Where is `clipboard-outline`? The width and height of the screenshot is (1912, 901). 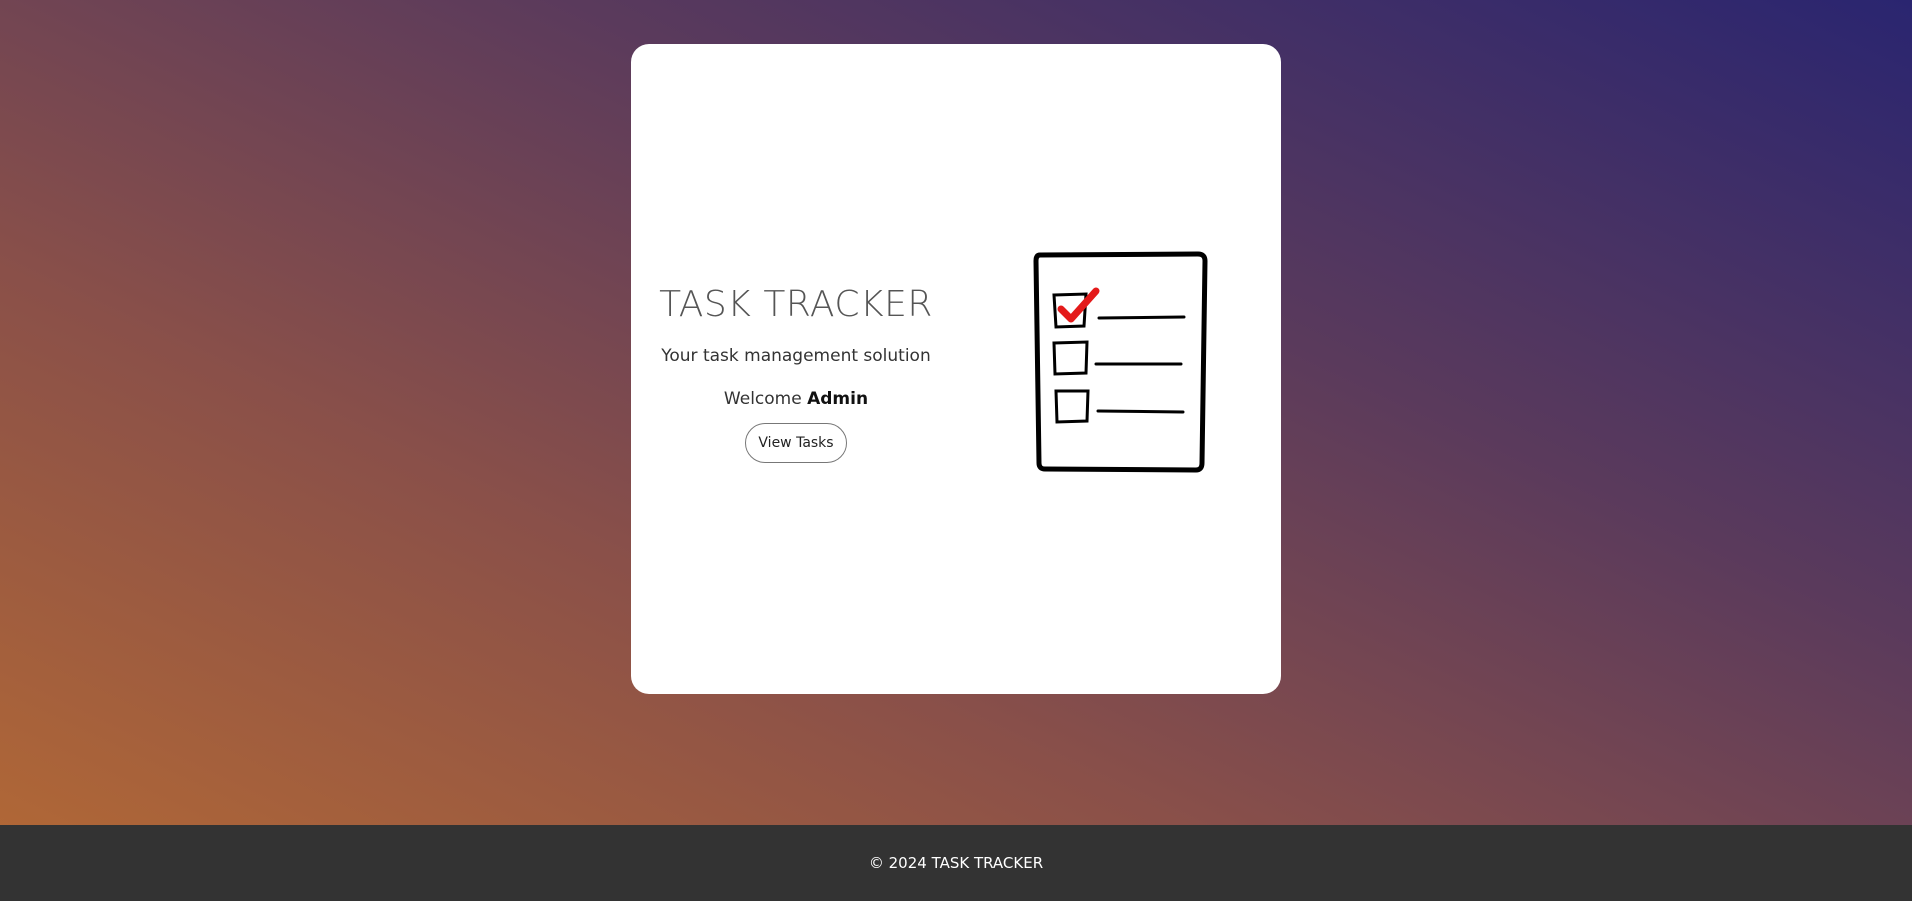 clipboard-outline is located at coordinates (1120, 362).